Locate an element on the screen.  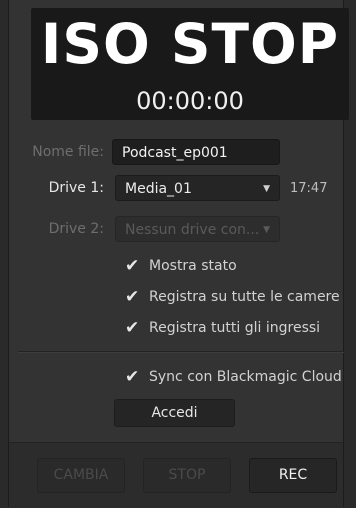
drive1-select: Media_01 ▼ is located at coordinates (197, 188).